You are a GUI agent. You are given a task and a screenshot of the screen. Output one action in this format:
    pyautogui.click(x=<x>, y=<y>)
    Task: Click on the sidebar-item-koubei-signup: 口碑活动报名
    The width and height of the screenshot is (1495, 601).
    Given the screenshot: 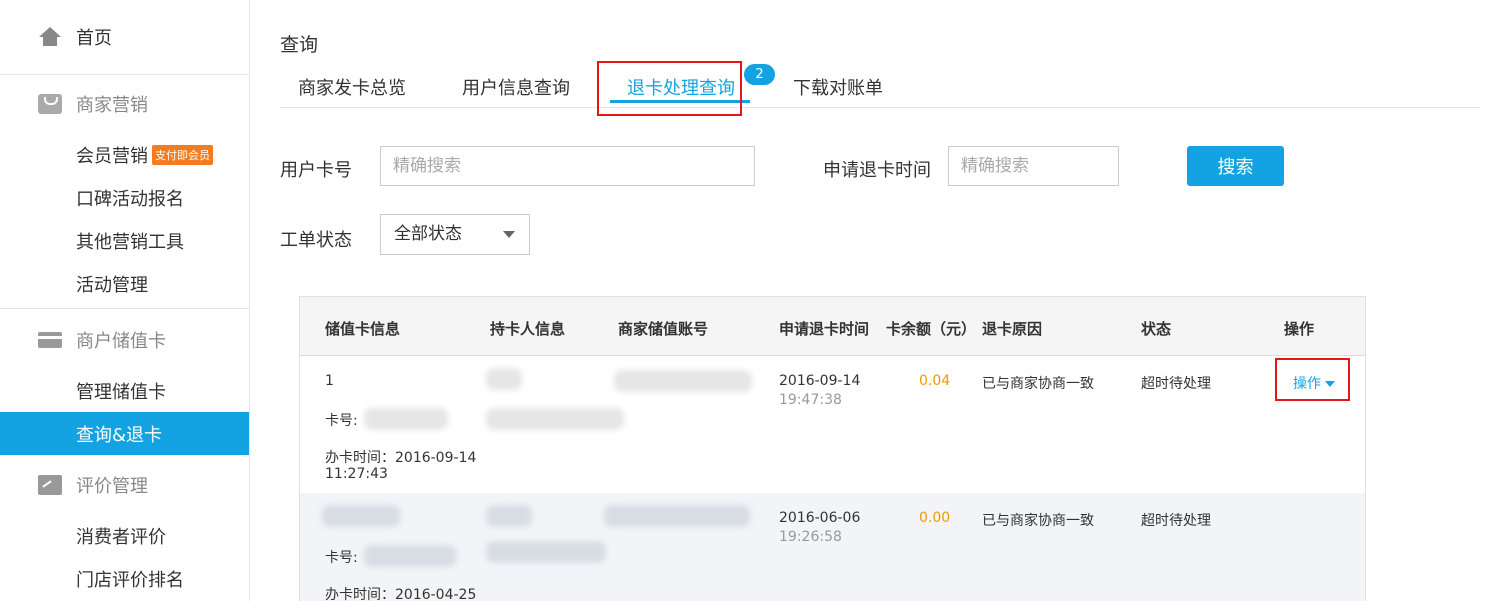 What is the action you would take?
    pyautogui.click(x=124, y=197)
    